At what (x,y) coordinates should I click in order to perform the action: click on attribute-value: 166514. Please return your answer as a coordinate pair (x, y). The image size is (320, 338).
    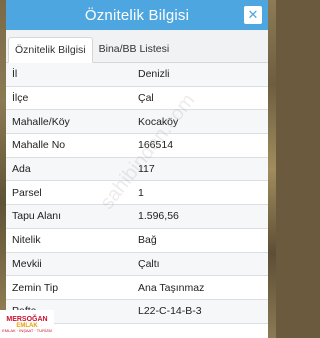
    Looking at the image, I should click on (156, 145).